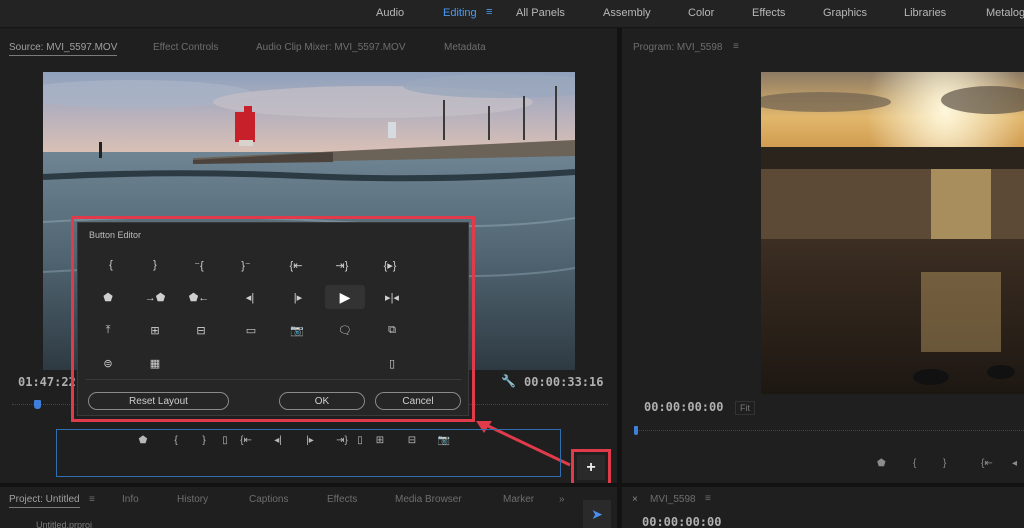 The width and height of the screenshot is (1024, 528). I want to click on workspace-editing: Editing, so click(460, 13).